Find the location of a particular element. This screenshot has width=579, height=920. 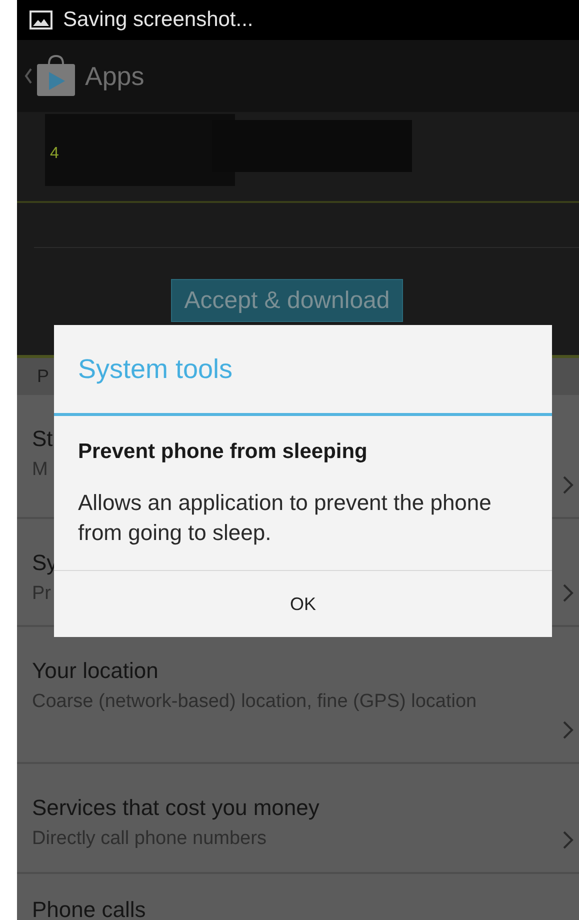

permission-description: Allows an application to prevent the phone from going to sleep. is located at coordinates (285, 517).